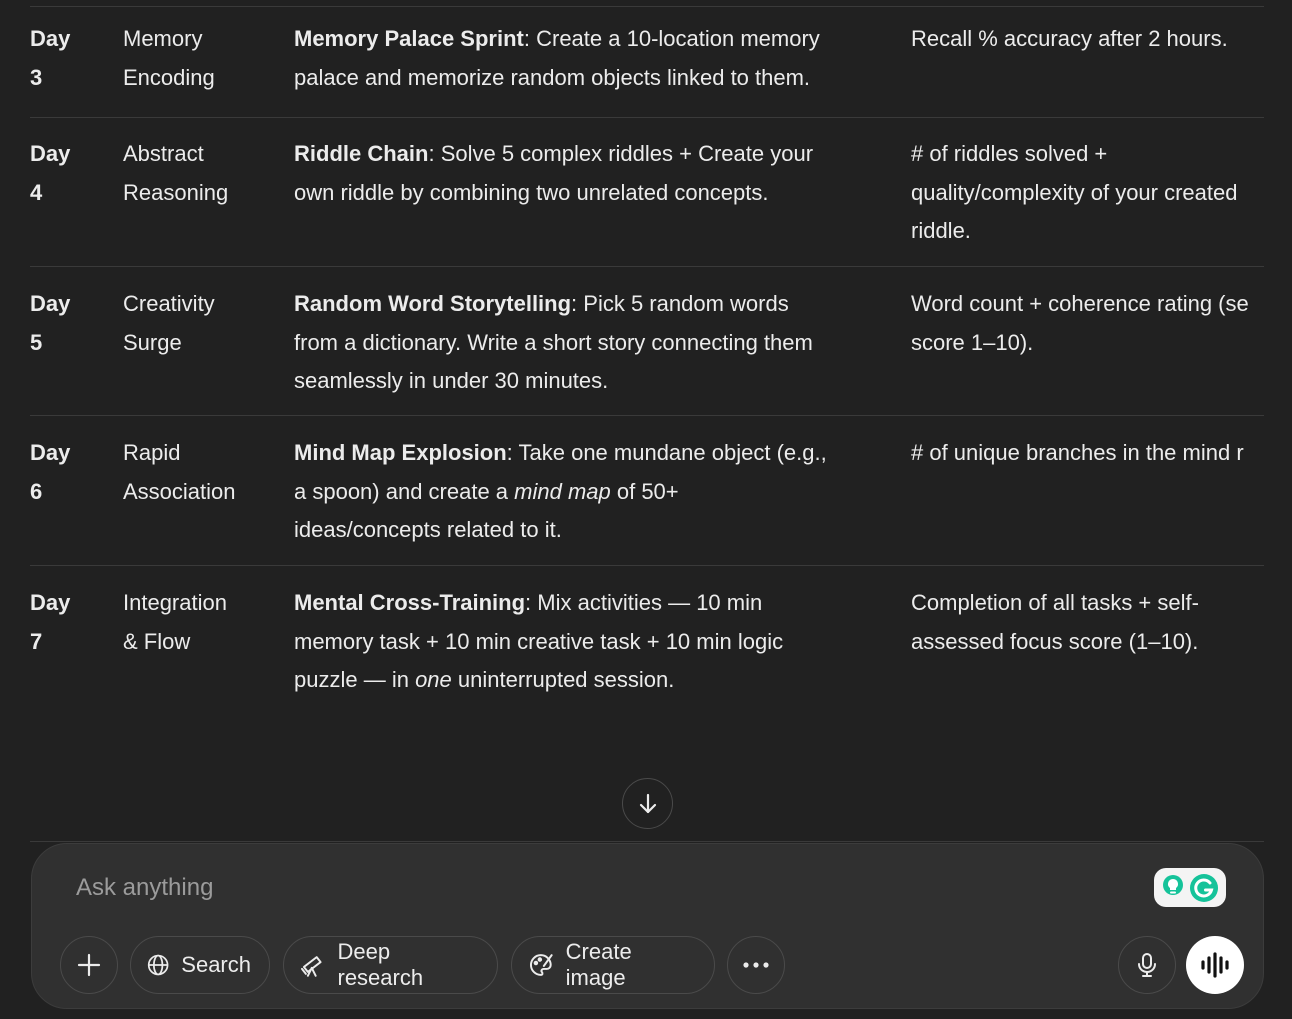  What do you see at coordinates (70, 323) in the screenshot?
I see `day-cell: Day 5` at bounding box center [70, 323].